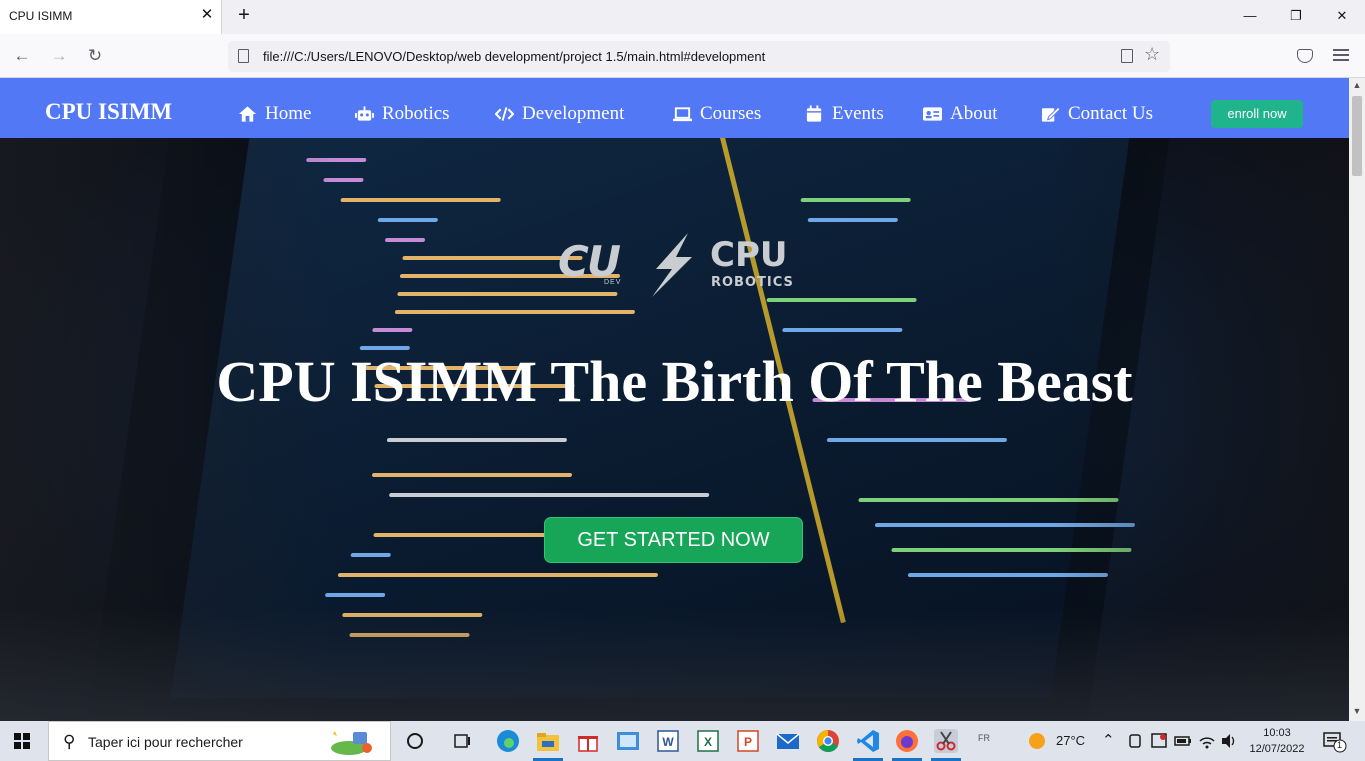 This screenshot has width=1365, height=761. I want to click on calendar-icon, so click(814, 113).